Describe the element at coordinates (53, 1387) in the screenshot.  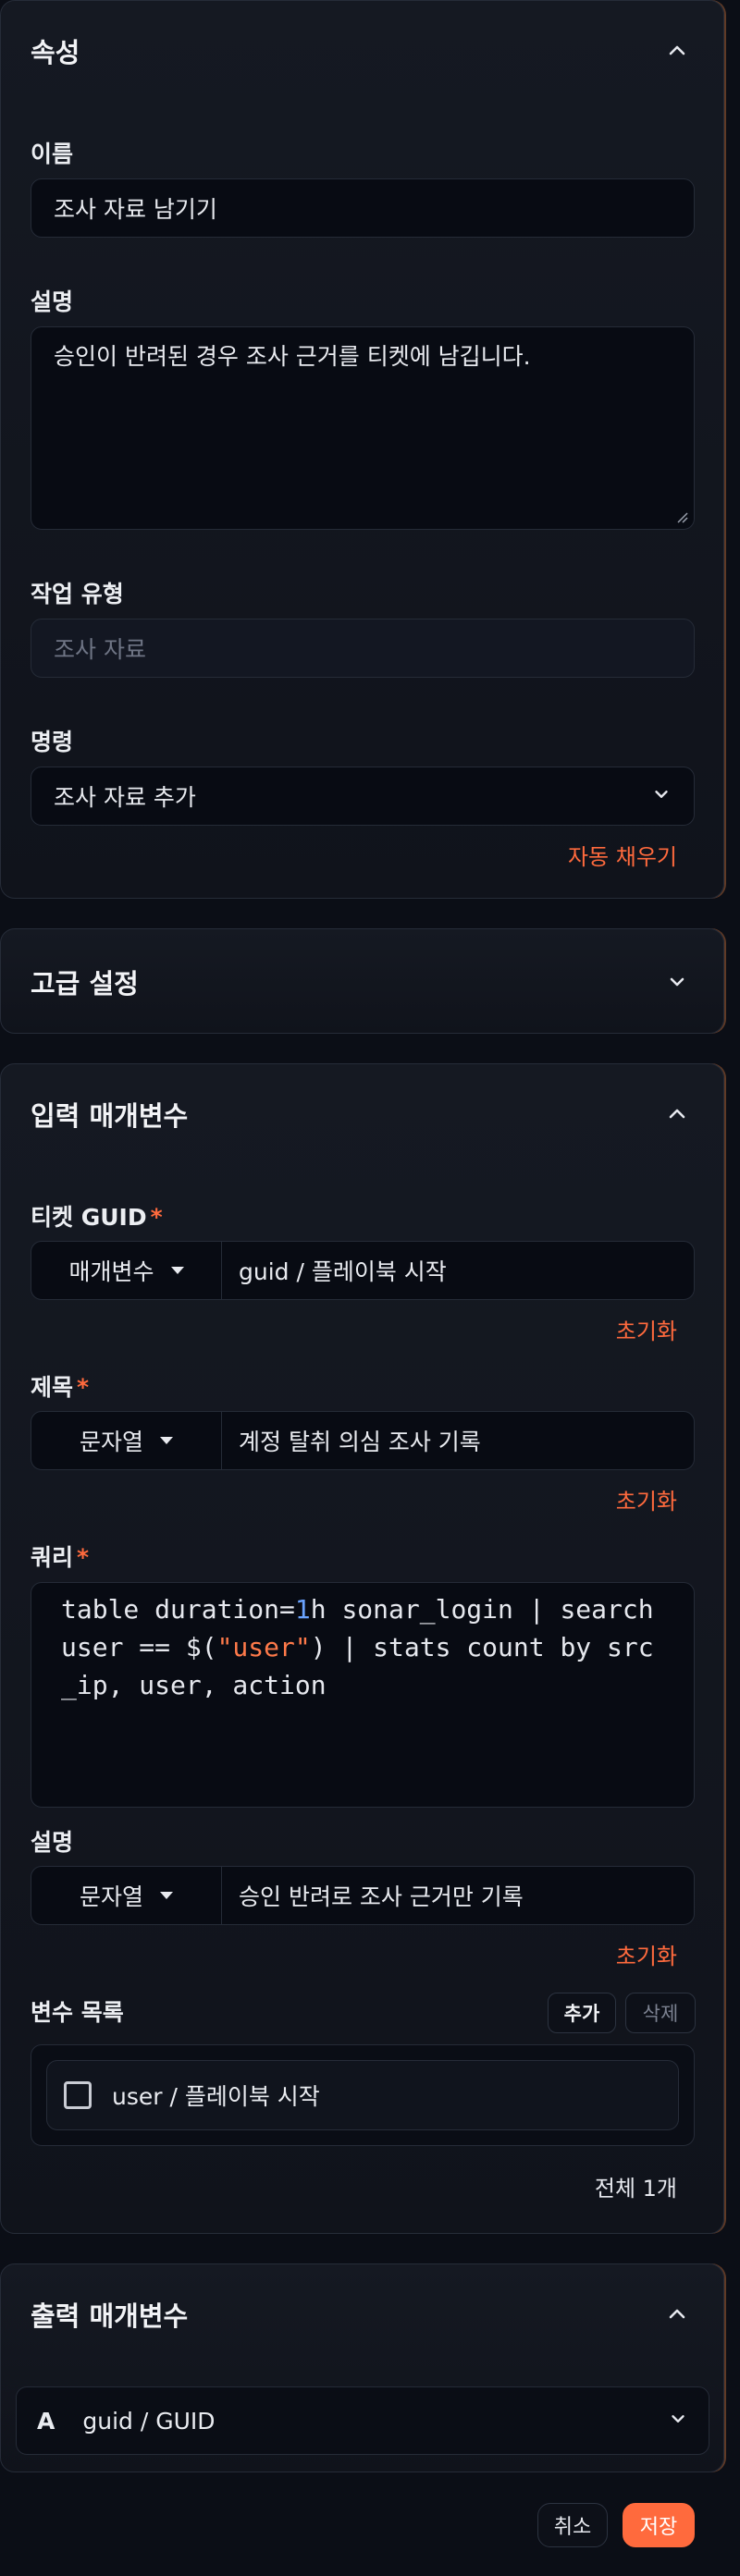
I see `subject-label-text: 제목` at that location.